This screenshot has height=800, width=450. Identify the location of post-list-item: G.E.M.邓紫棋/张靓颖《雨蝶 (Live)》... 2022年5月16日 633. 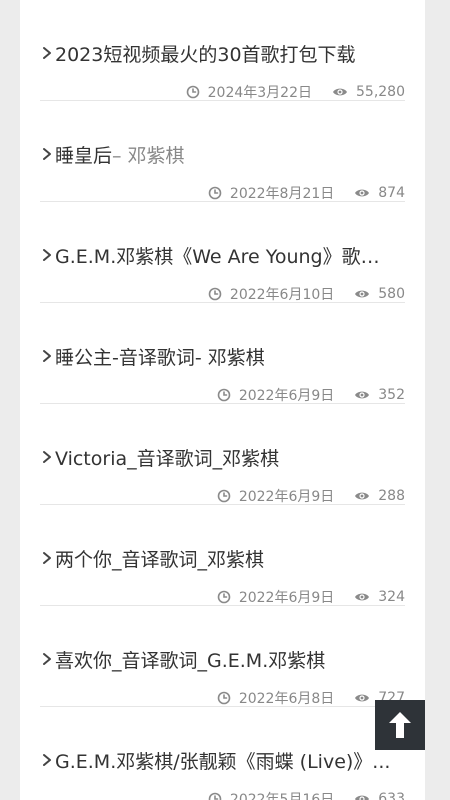
(222, 753).